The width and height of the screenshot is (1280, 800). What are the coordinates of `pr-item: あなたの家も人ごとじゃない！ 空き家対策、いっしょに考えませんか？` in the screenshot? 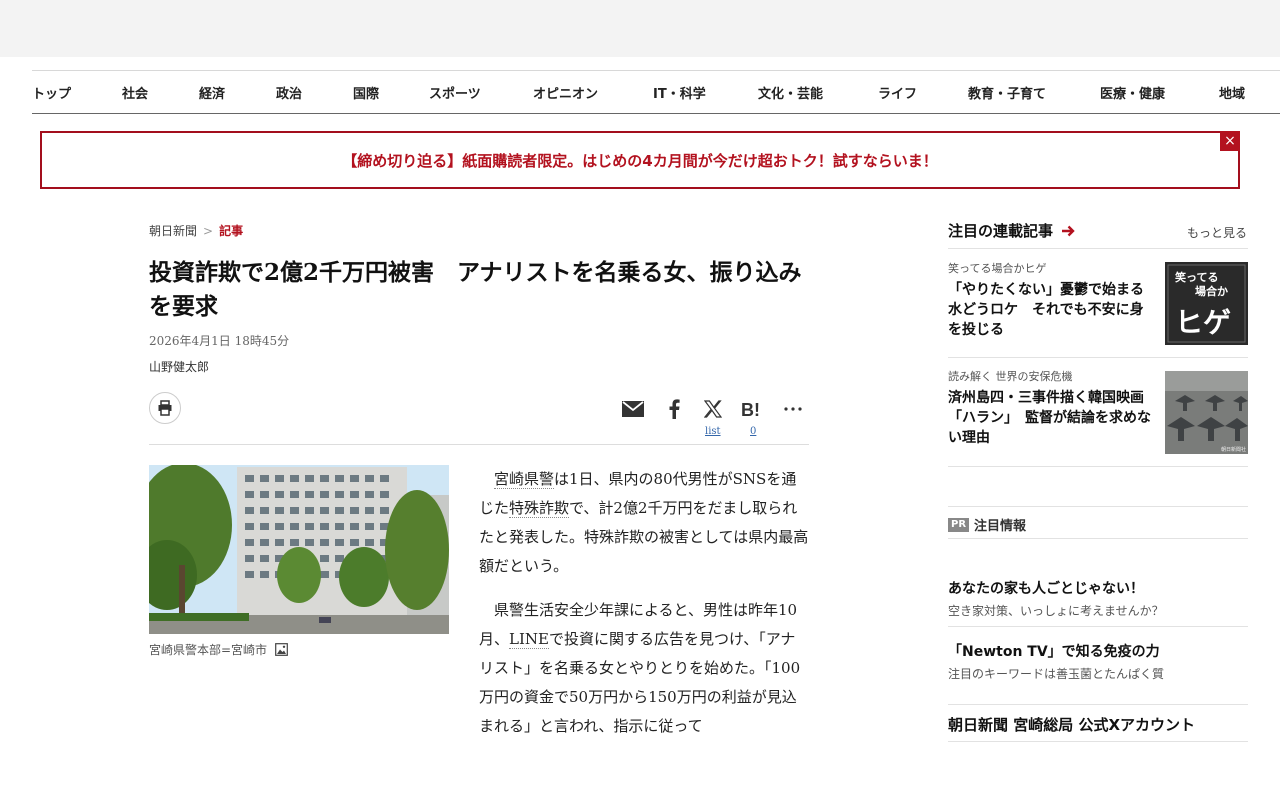 It's located at (1098, 598).